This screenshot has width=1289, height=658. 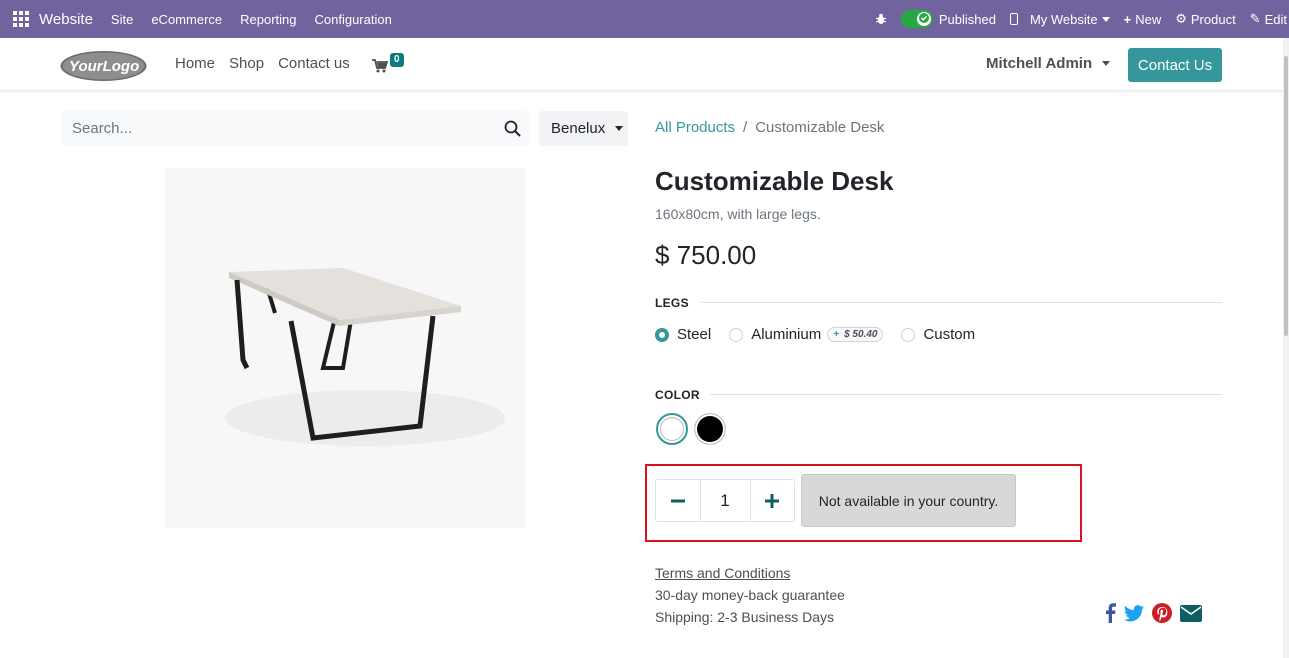 What do you see at coordinates (750, 595) in the screenshot?
I see `guarantee-text: 30-day money-back guarantee` at bounding box center [750, 595].